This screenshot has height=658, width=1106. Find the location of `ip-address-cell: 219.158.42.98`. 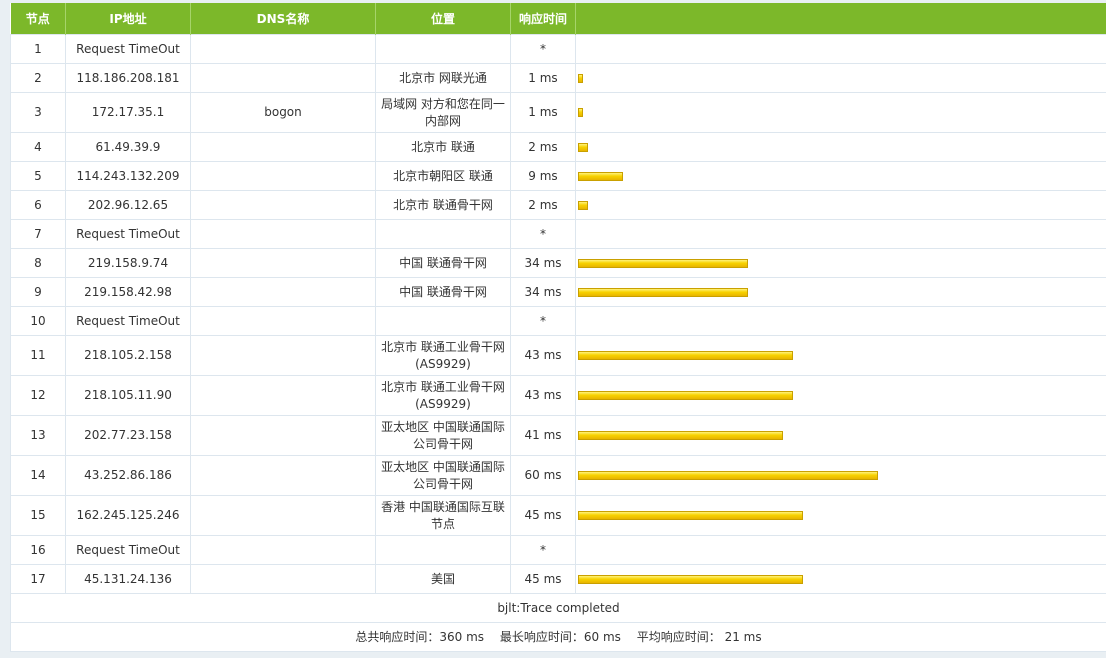

ip-address-cell: 219.158.42.98 is located at coordinates (128, 292).